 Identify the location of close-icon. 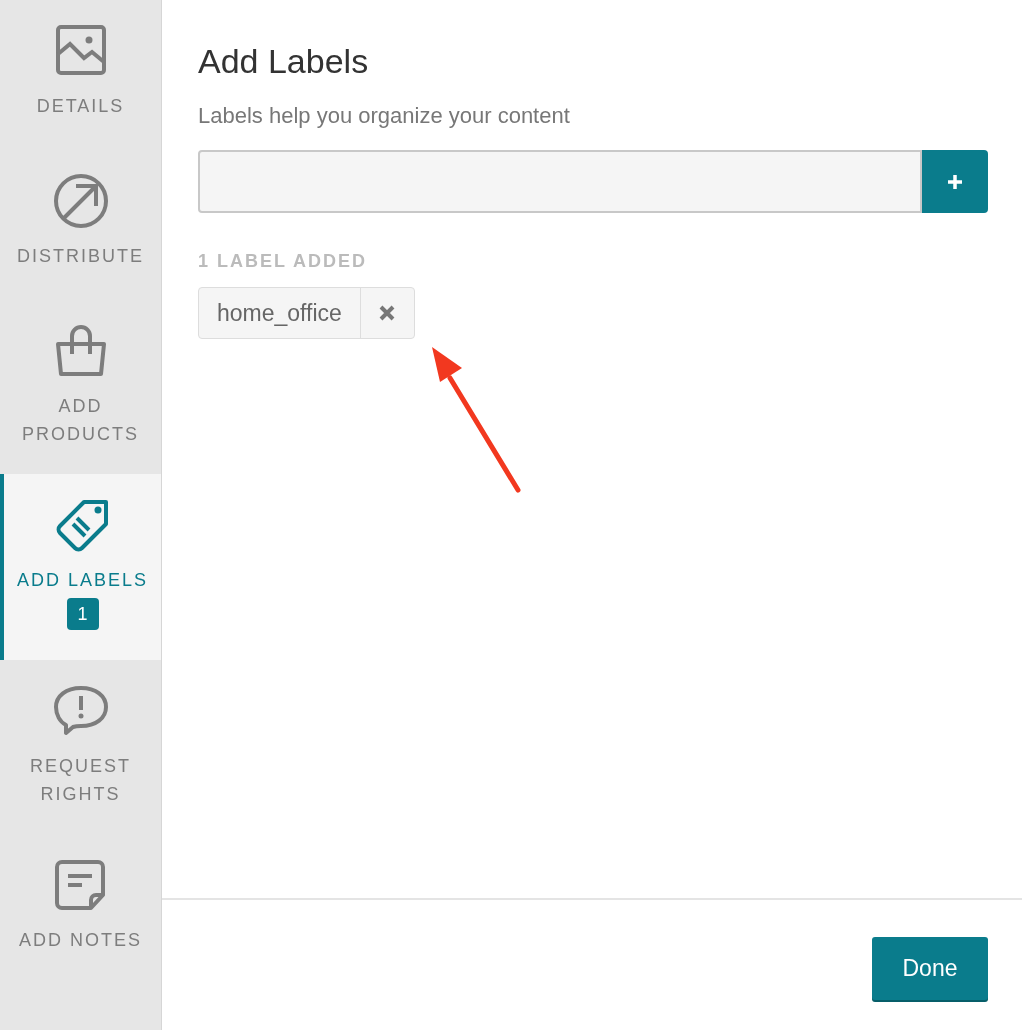
(387, 313).